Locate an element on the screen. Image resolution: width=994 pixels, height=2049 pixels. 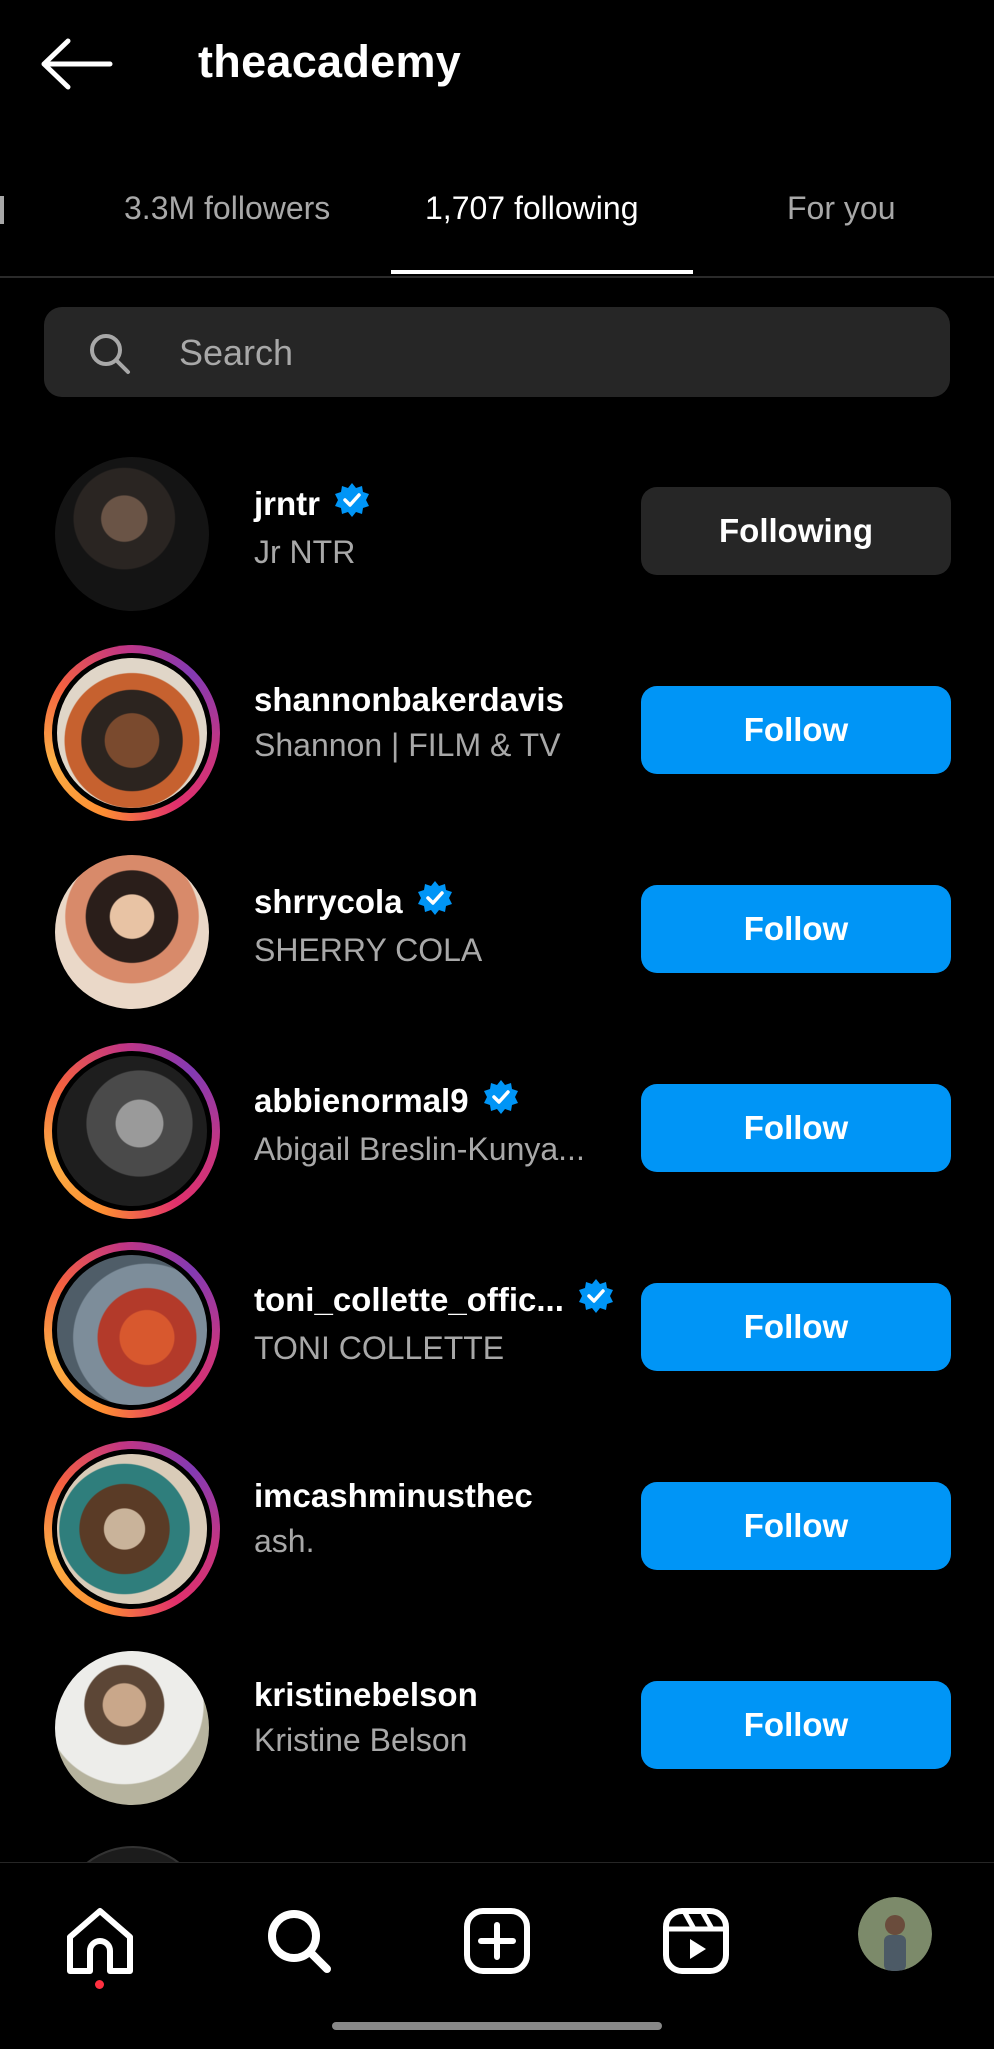
list-item: shrrycola SHERRY COLA Follow is located at coordinates (497, 927).